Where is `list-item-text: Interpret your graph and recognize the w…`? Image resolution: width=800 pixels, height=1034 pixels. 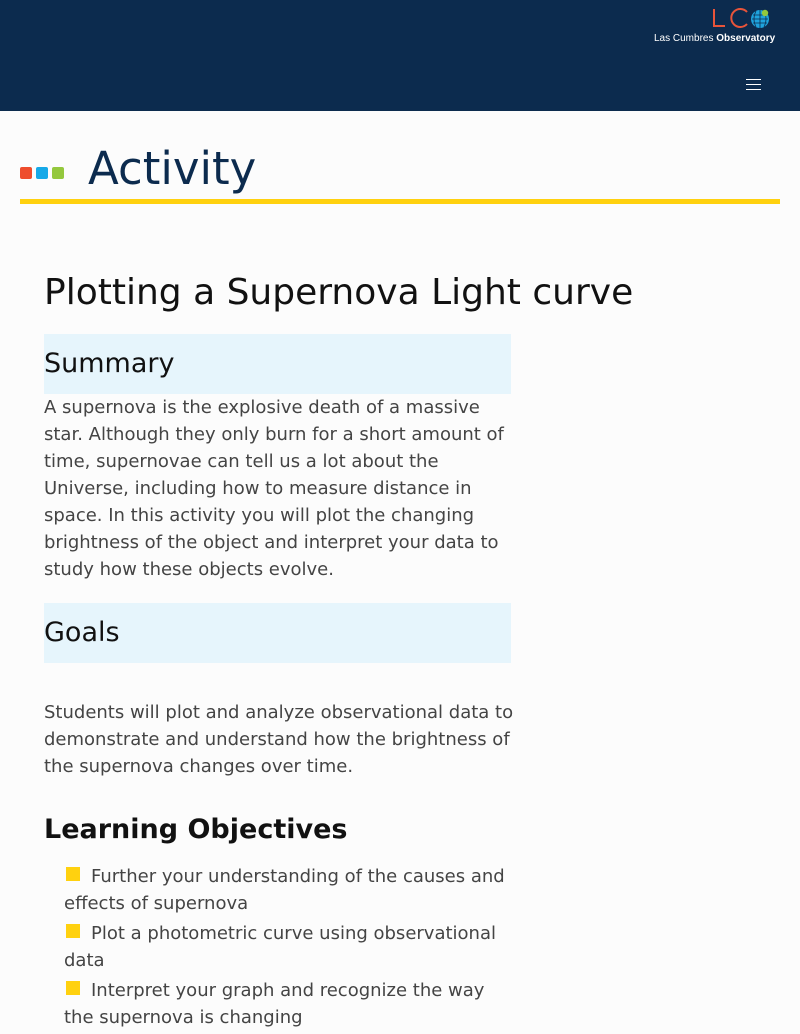 list-item-text: Interpret your graph and recognize the w… is located at coordinates (274, 1004).